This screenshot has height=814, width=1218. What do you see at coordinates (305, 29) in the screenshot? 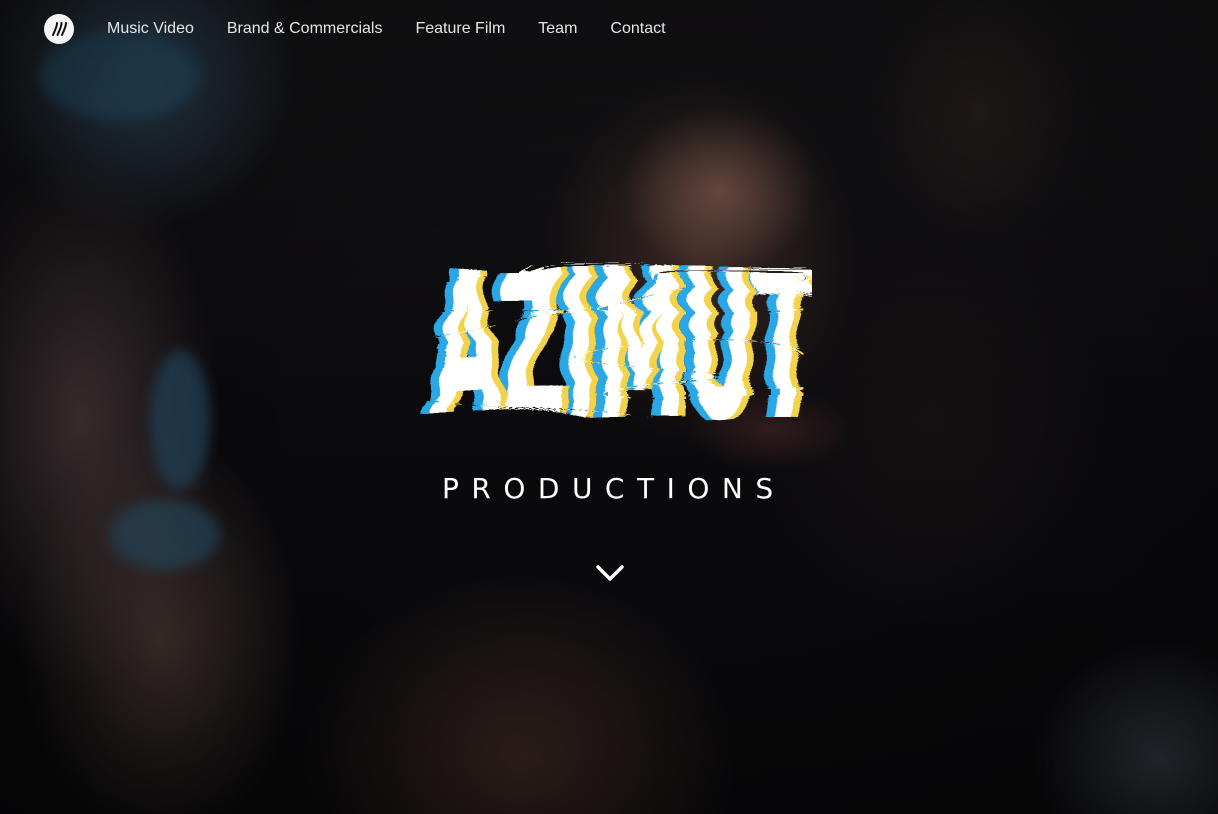
I see `nav-link-brand-commercials: Brand & Commercials` at bounding box center [305, 29].